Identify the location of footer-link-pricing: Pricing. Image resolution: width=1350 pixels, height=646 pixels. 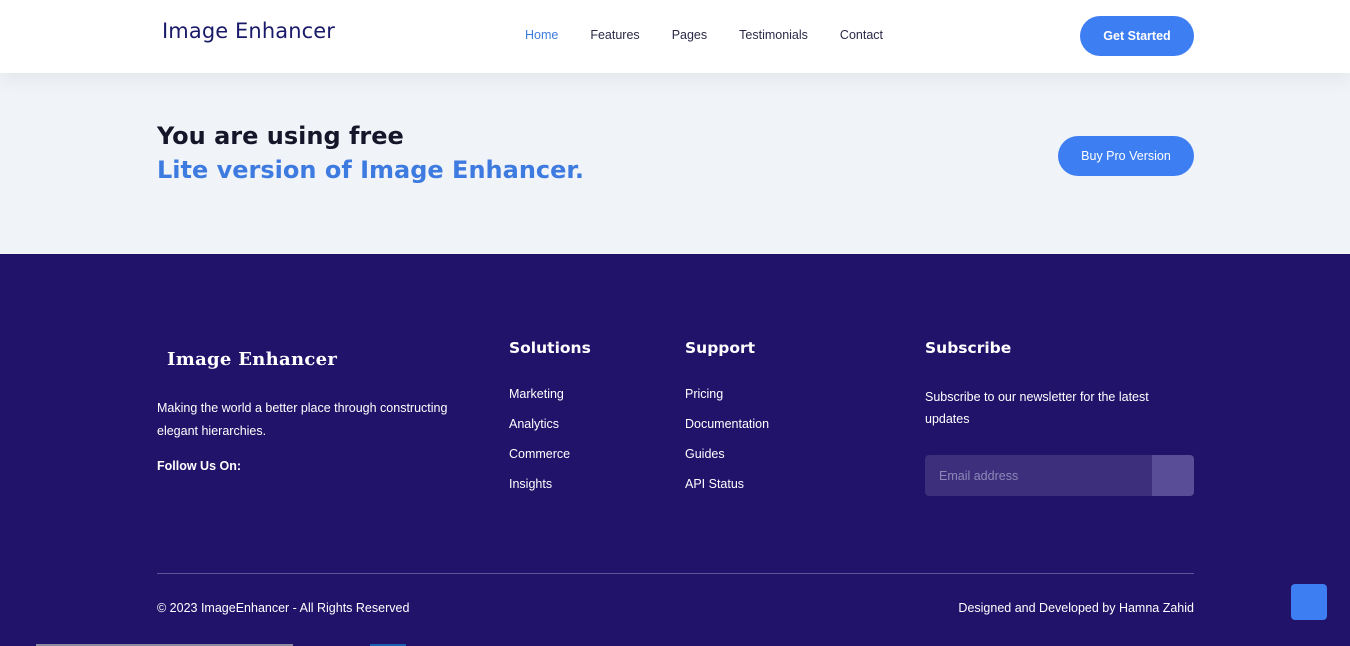
(704, 394).